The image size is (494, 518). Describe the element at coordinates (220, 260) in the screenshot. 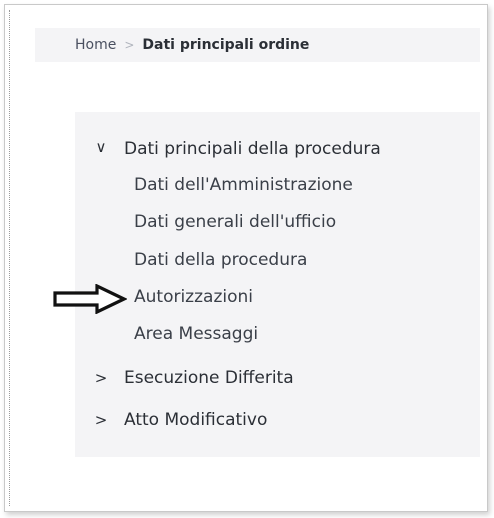

I see `menu-item-dati-procedura: Dati della procedura` at that location.